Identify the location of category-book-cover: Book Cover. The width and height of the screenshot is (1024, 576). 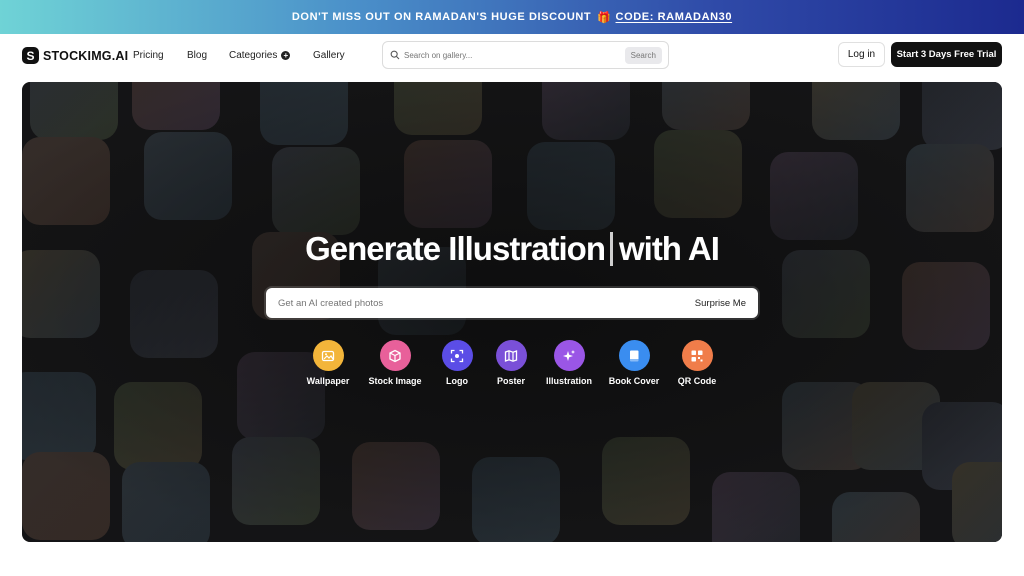
(634, 363).